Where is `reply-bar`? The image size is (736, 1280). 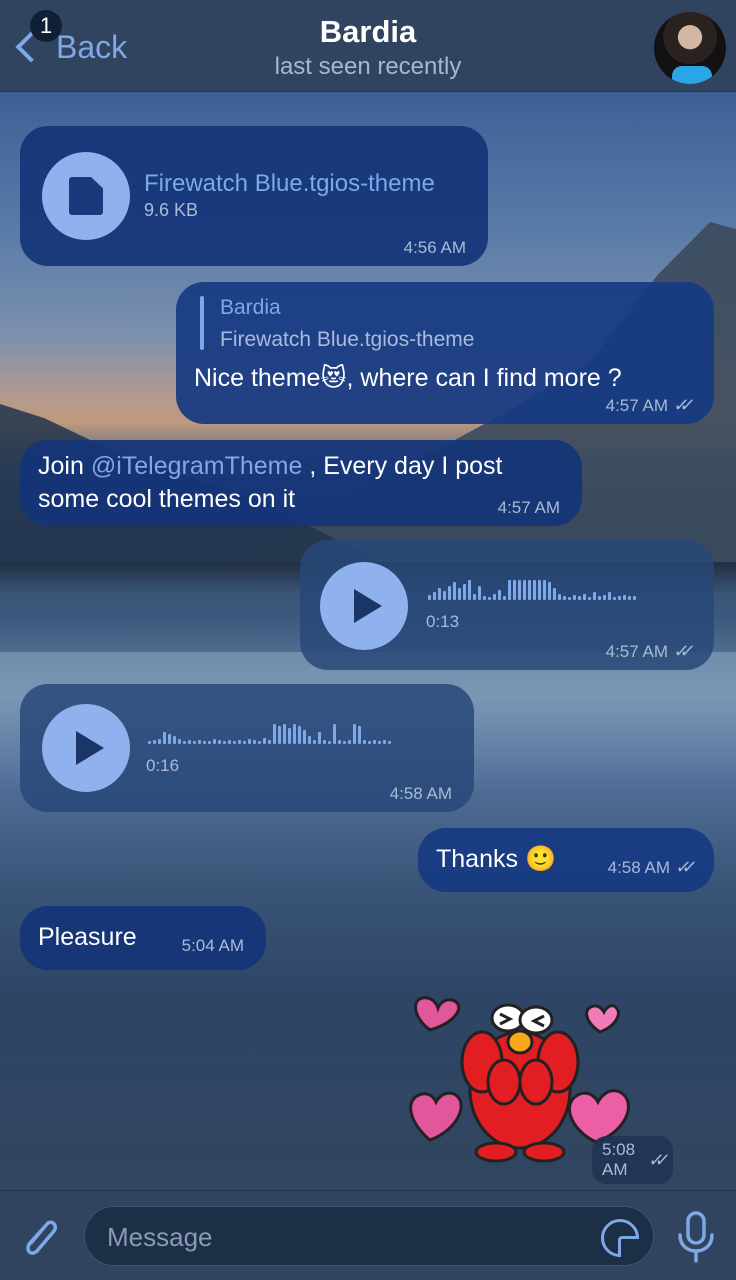
reply-bar is located at coordinates (202, 323).